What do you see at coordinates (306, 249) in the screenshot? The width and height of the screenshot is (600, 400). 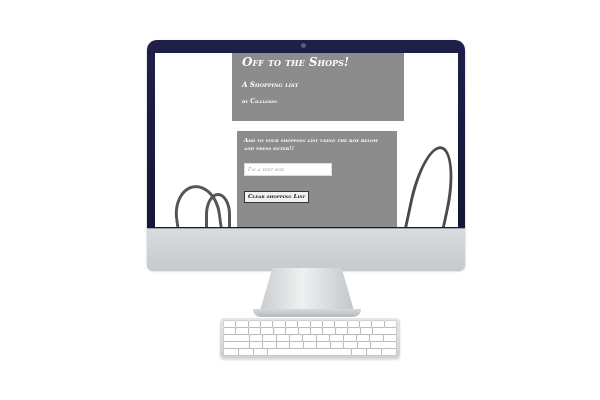 I see `monitor-chin` at bounding box center [306, 249].